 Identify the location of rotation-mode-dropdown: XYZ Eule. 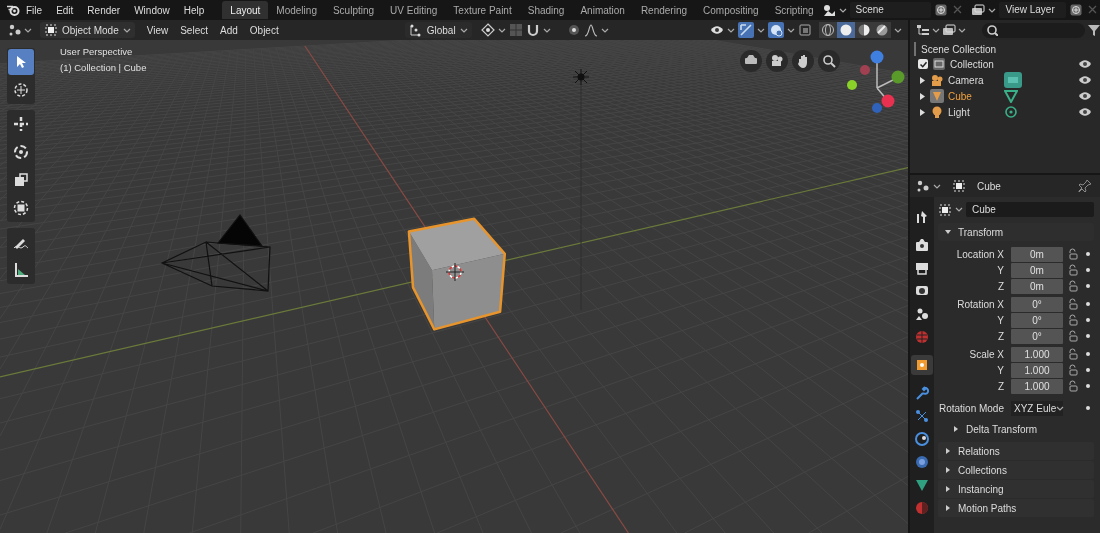
(1037, 408).